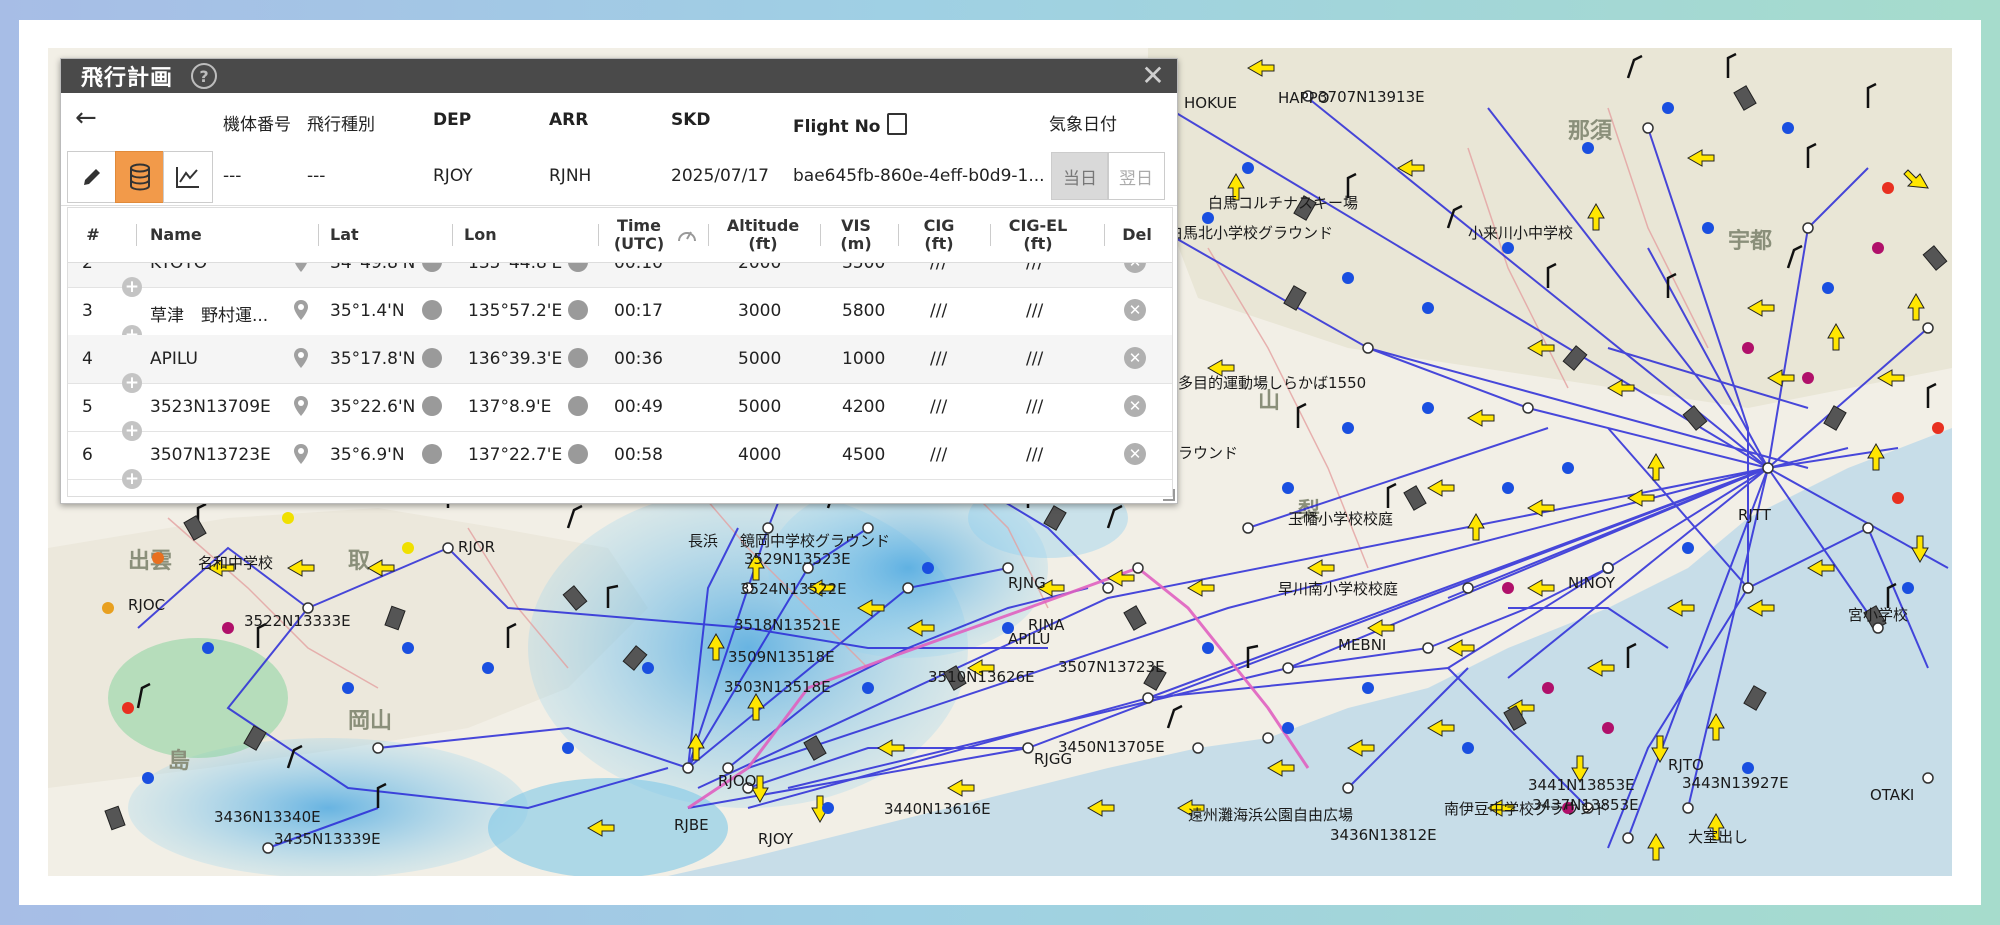 The width and height of the screenshot is (2000, 925). I want to click on map-label: NINOY, so click(1592, 583).